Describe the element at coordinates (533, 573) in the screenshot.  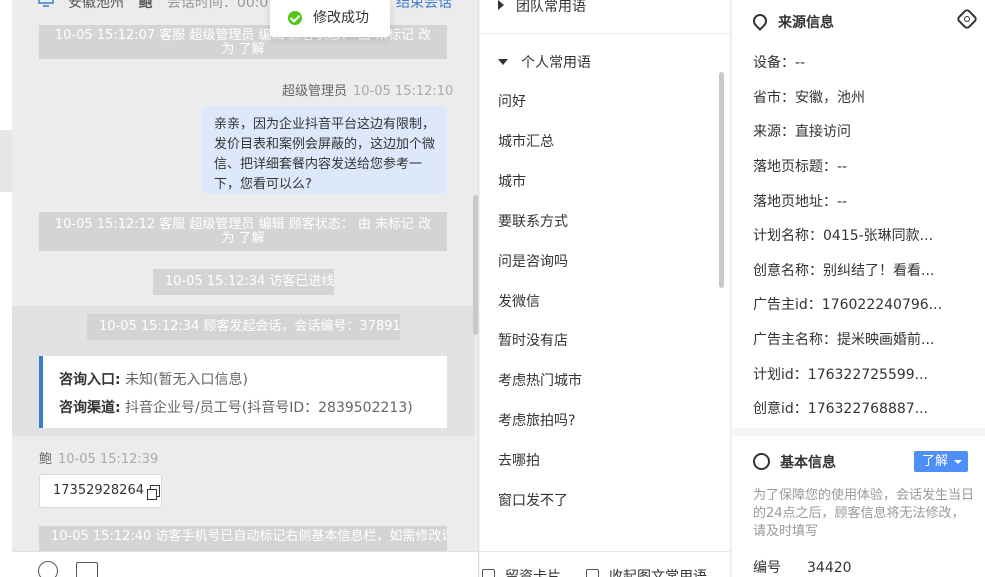
I see `lead-card-label: 留资卡片` at that location.